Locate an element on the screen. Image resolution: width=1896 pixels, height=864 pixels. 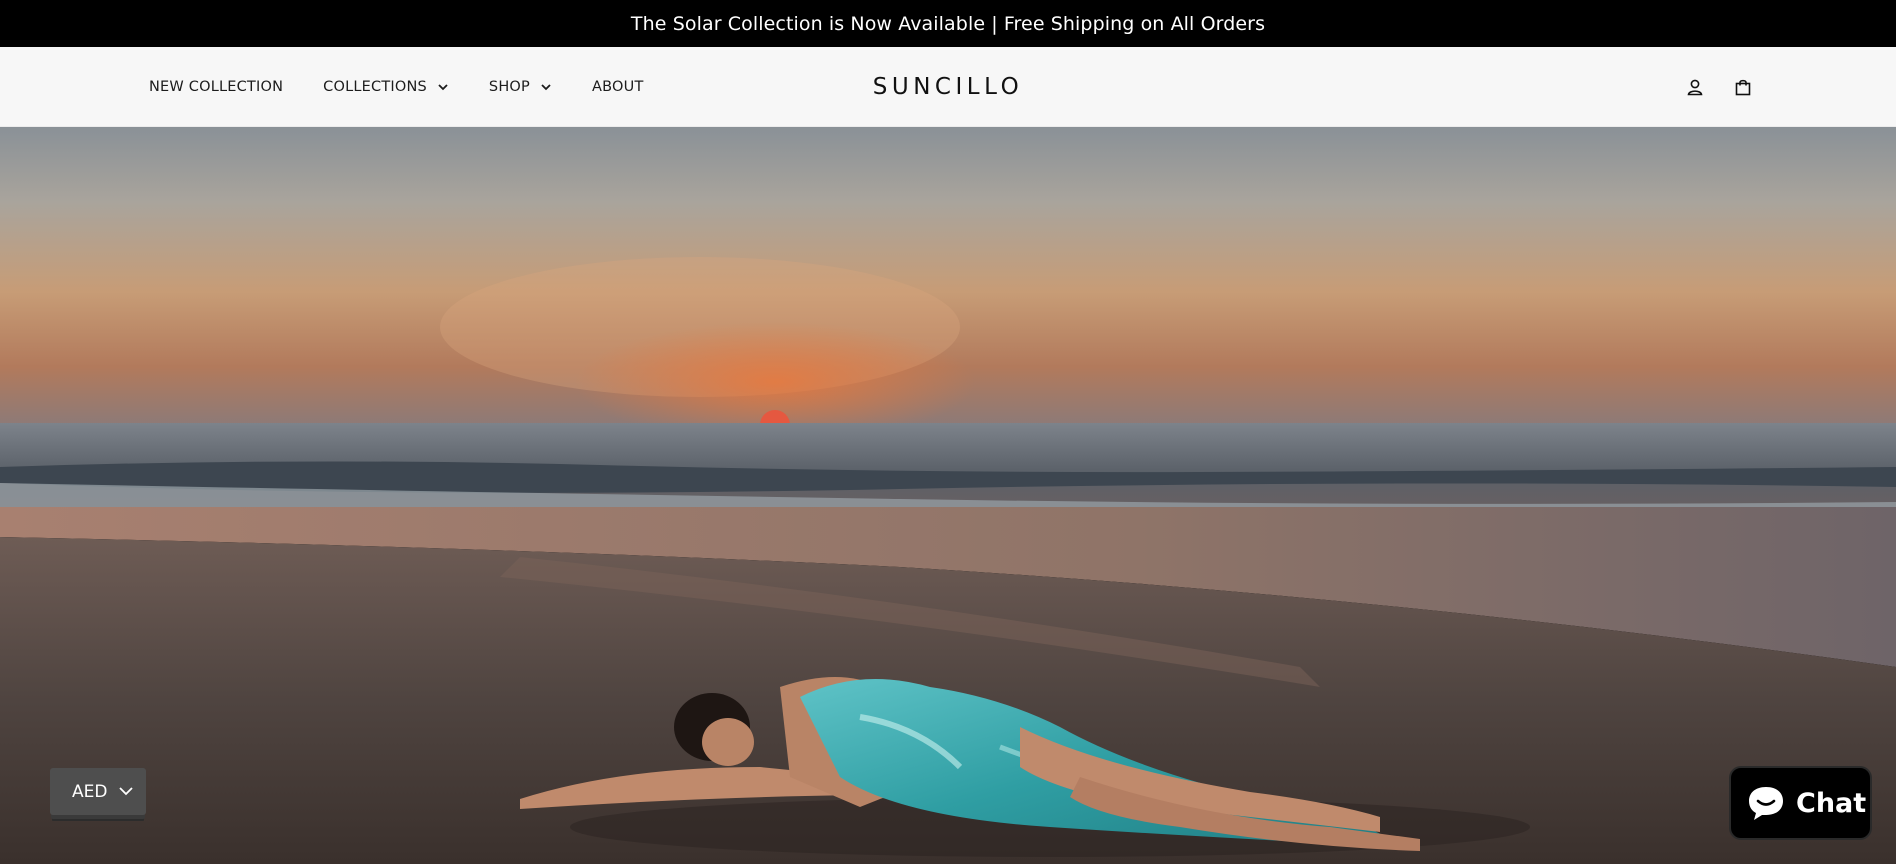
main-nav: NEW COLLECTION COLLECTIONS SHOP ABOUT is located at coordinates (416, 87).